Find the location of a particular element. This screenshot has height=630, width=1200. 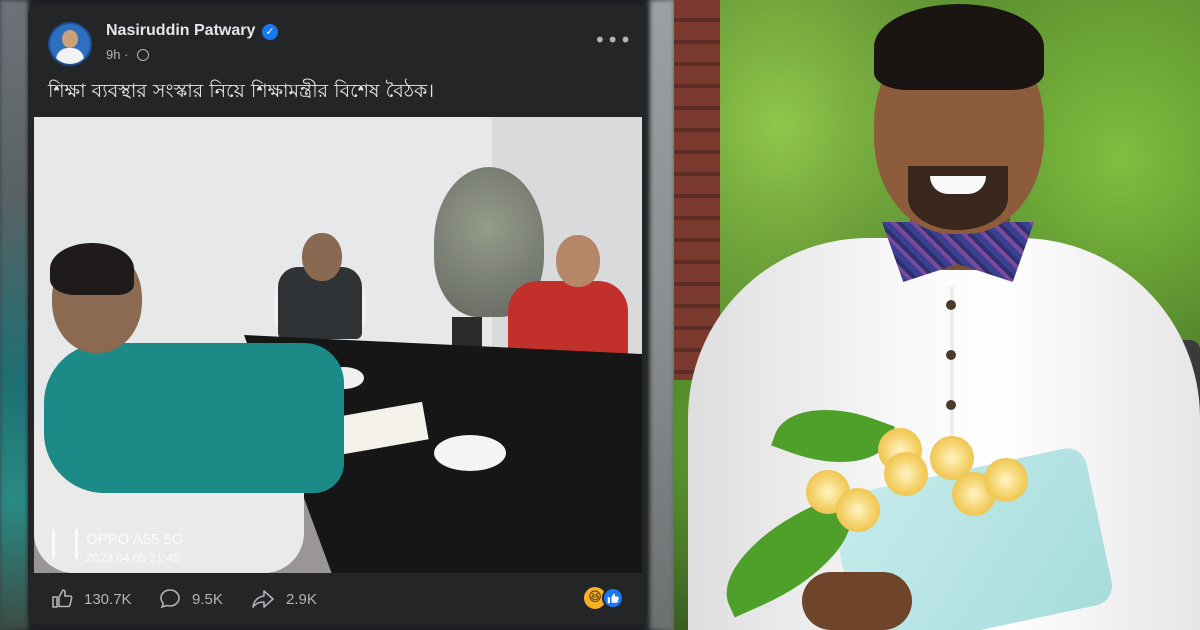

more-options-icon: ••• is located at coordinates (612, 40).